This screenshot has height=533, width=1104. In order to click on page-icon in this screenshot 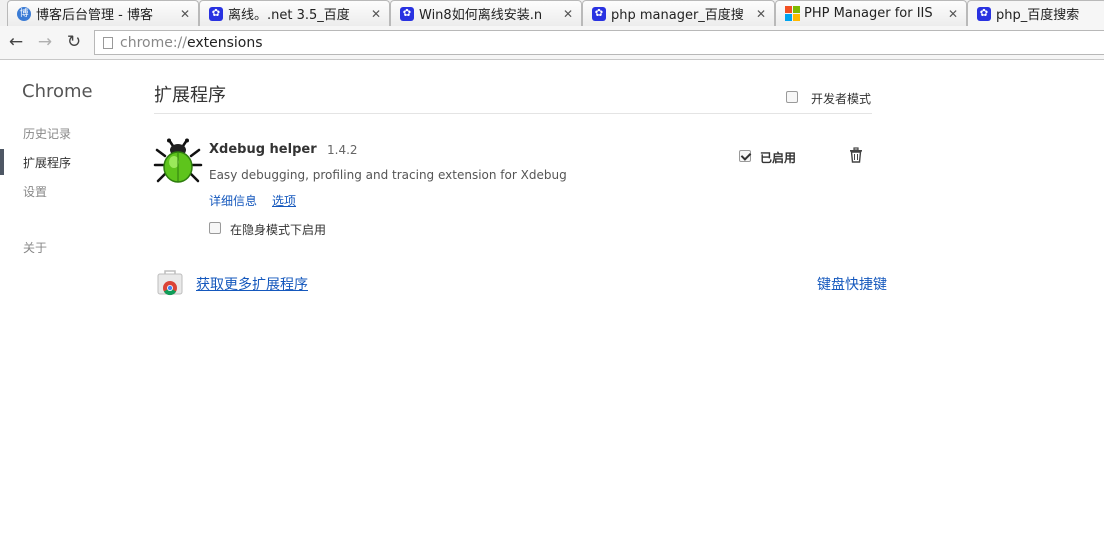, I will do `click(108, 42)`.